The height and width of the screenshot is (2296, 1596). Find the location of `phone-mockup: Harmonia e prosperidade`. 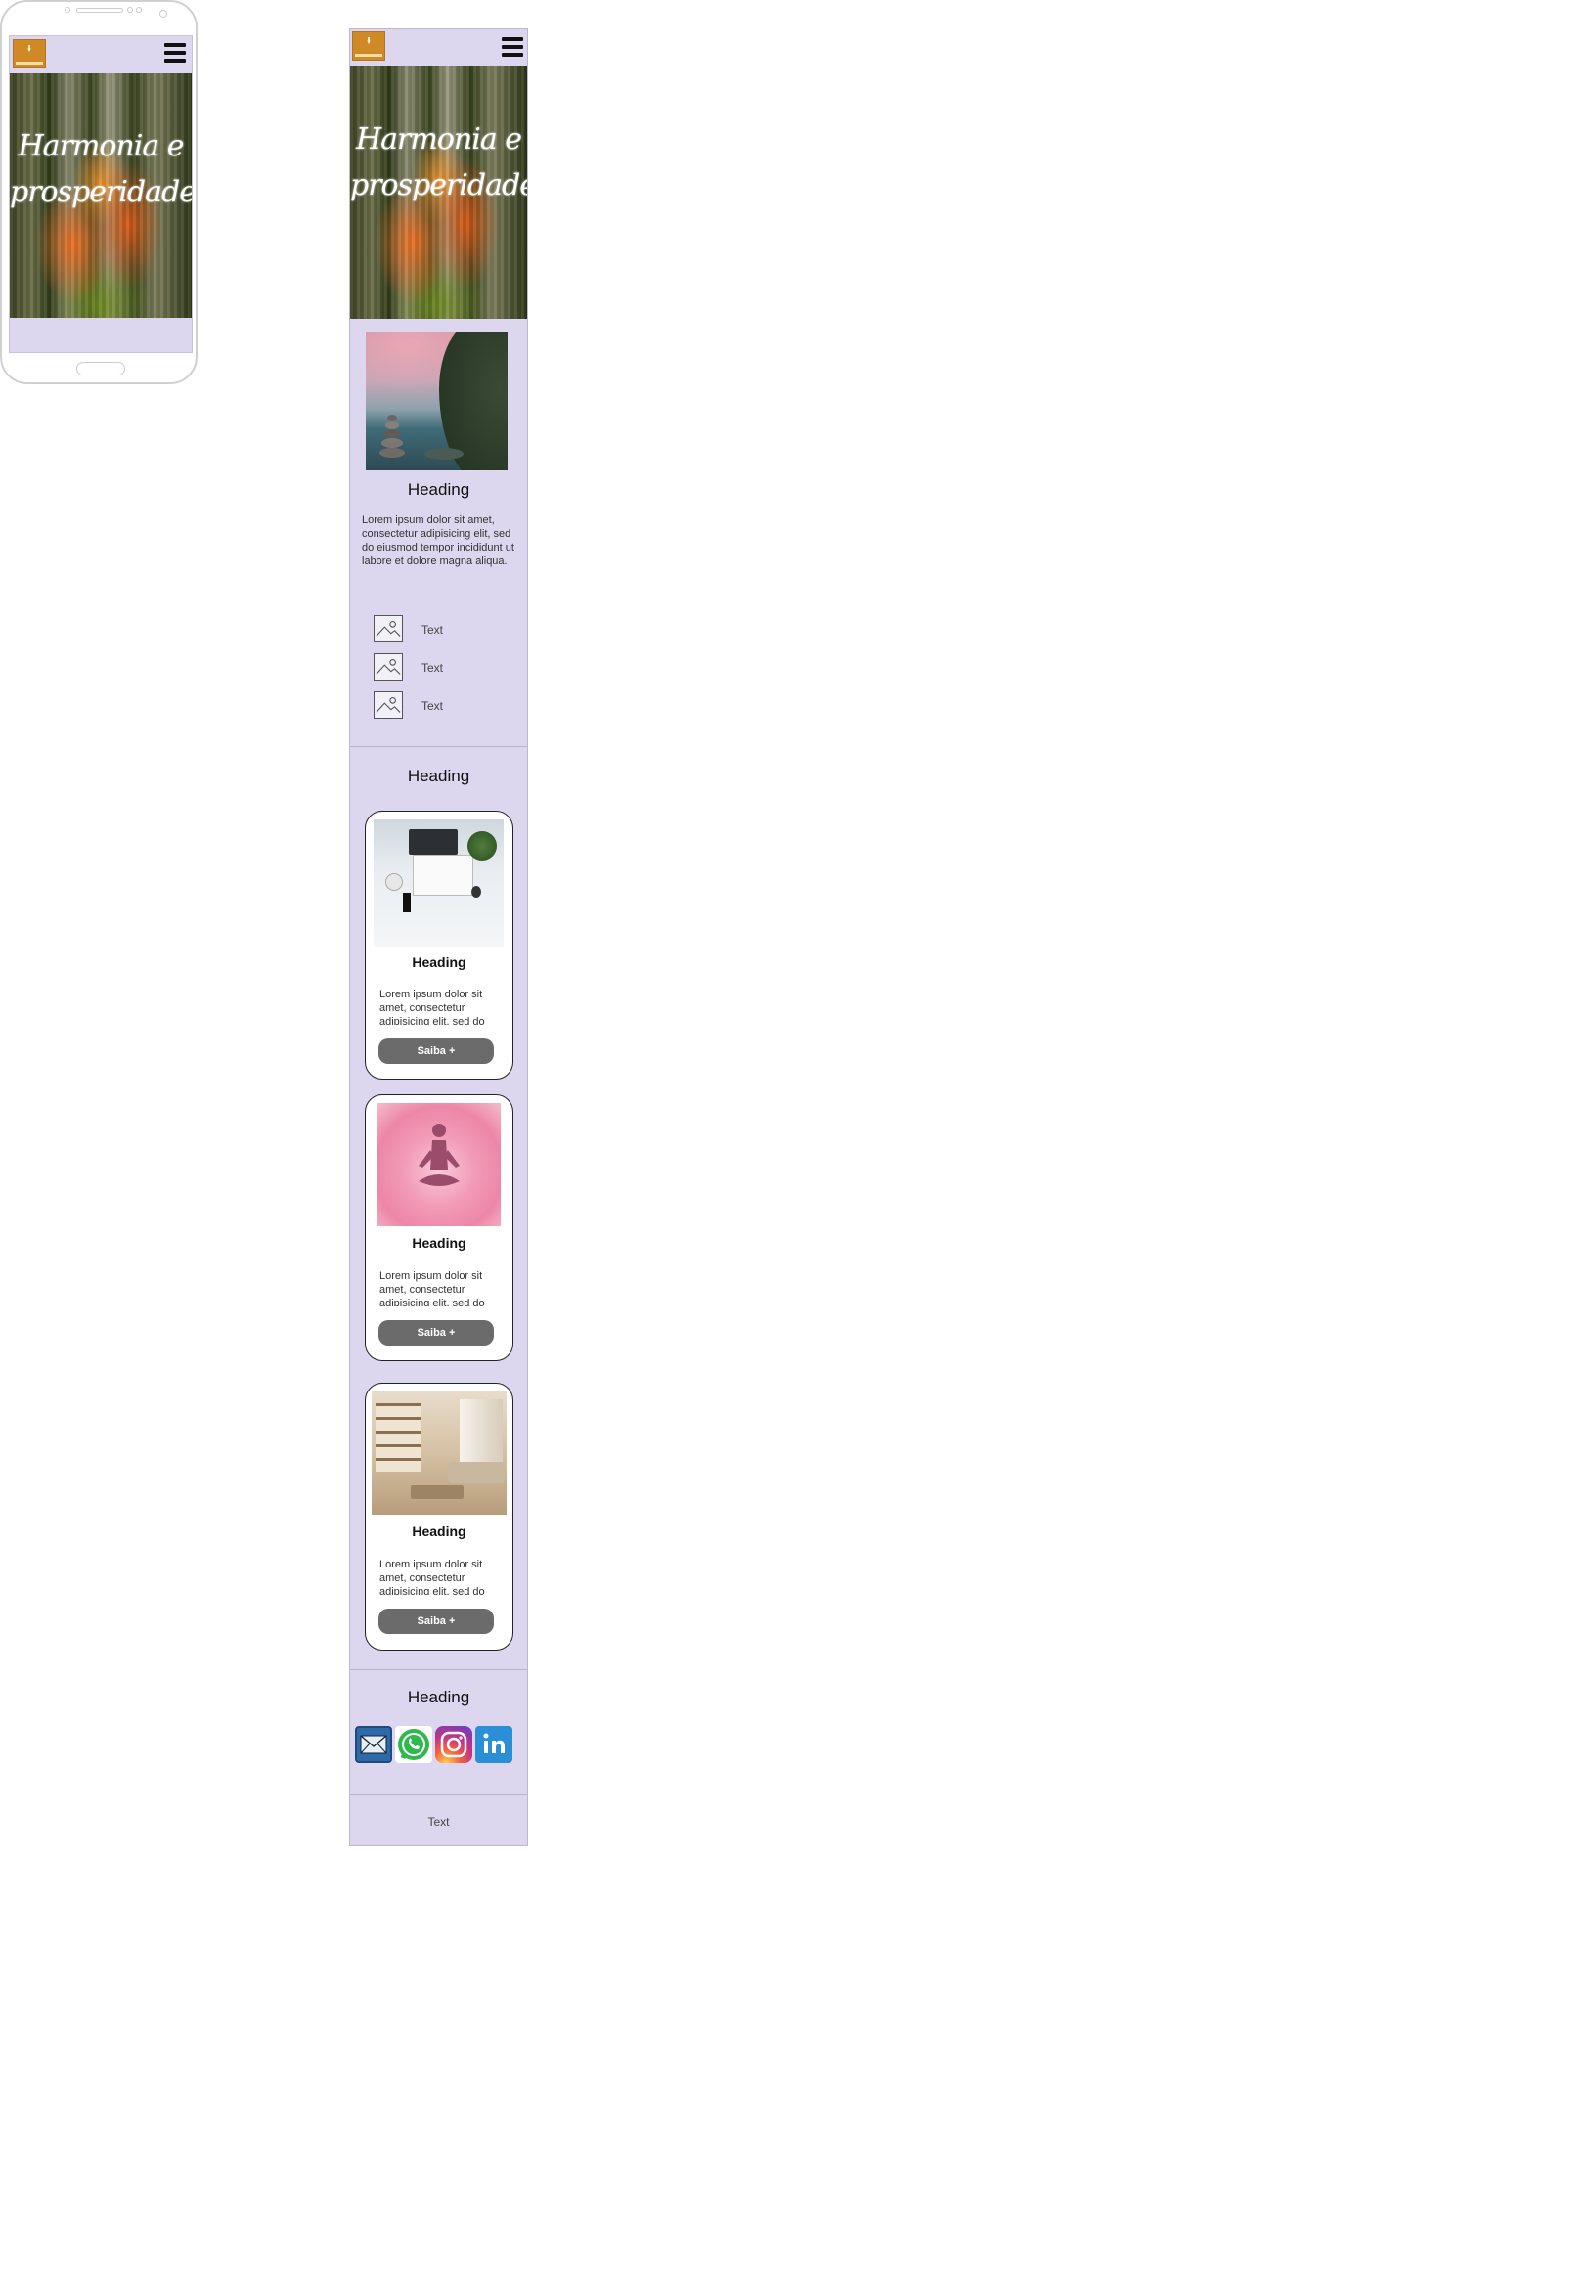

phone-mockup: Harmonia e prosperidade is located at coordinates (99, 192).